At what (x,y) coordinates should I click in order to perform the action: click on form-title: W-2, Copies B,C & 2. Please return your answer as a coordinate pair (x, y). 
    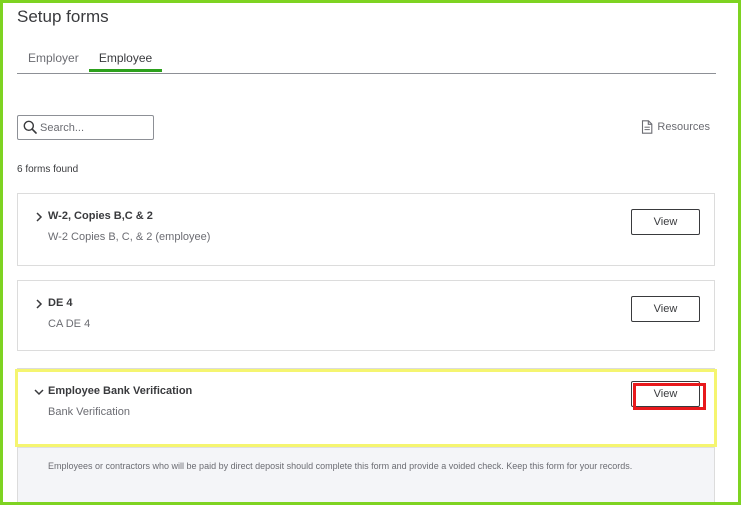
    Looking at the image, I should click on (100, 216).